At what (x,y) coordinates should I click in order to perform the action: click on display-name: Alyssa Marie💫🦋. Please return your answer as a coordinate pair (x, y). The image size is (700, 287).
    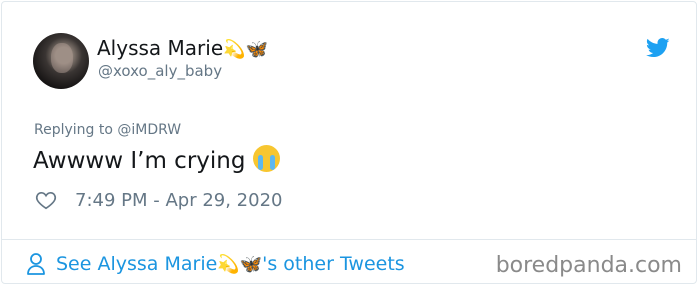
    Looking at the image, I should click on (182, 48).